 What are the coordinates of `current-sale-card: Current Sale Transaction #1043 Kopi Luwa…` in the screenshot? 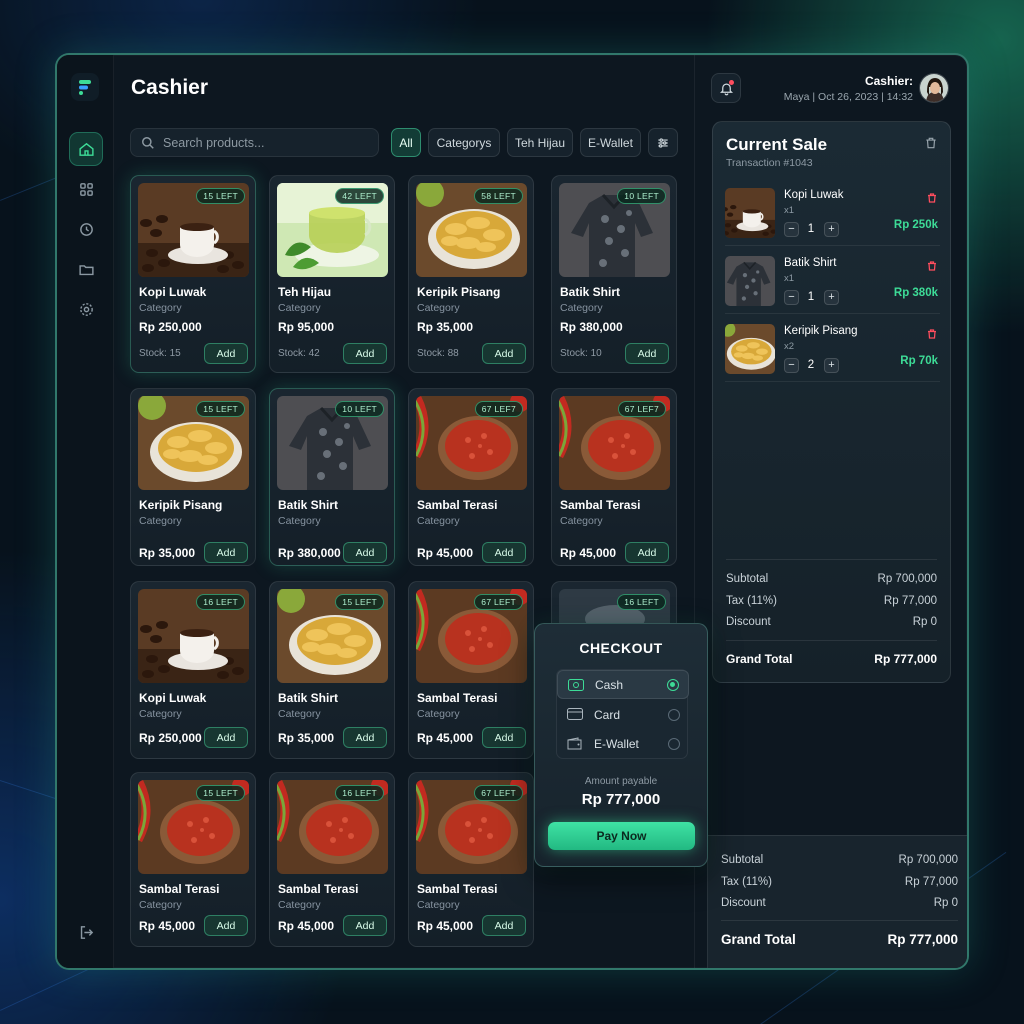 It's located at (831, 402).